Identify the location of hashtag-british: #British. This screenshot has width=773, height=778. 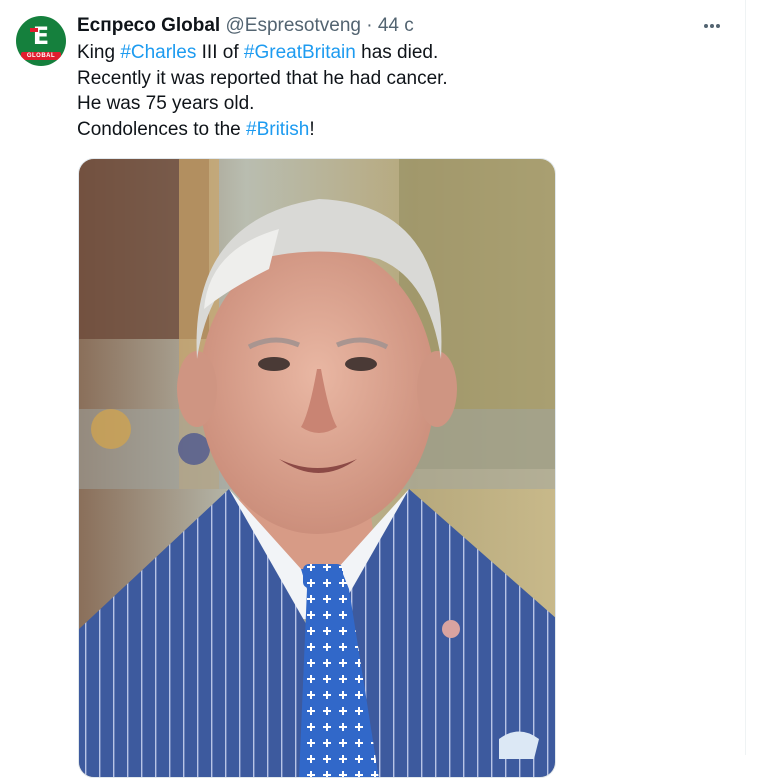
(277, 129).